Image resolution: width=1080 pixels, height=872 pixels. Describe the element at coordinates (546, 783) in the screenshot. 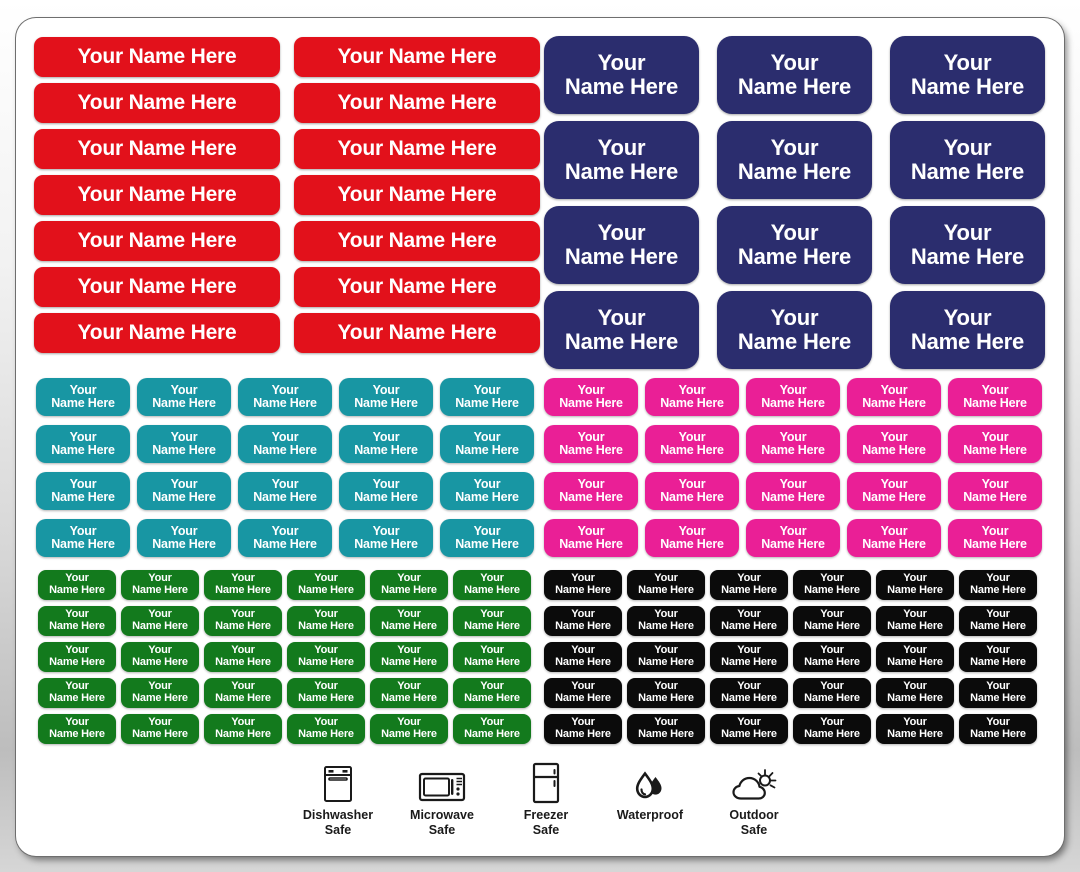

I see `freezer-icon` at that location.